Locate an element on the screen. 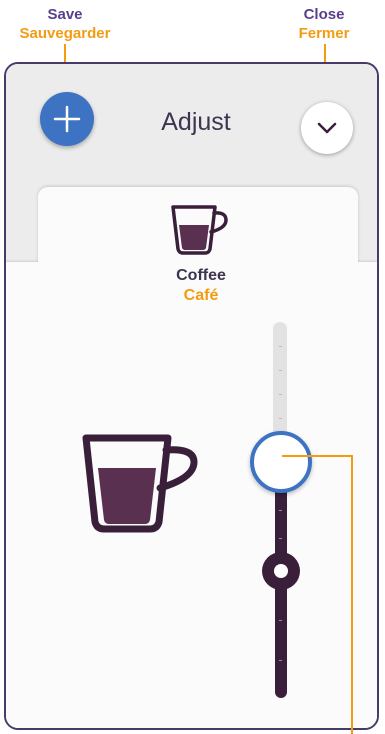 This screenshot has width=385, height=734. plus-icon is located at coordinates (67, 119).